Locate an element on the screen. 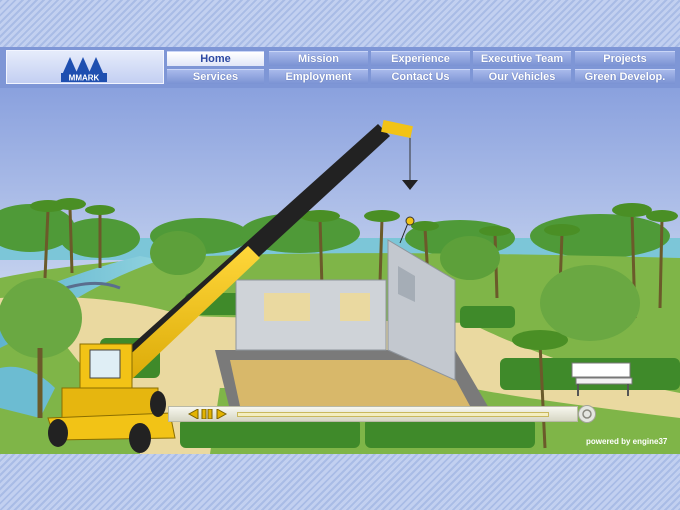 The height and width of the screenshot is (510, 680). logo: MMARK is located at coordinates (85, 67).